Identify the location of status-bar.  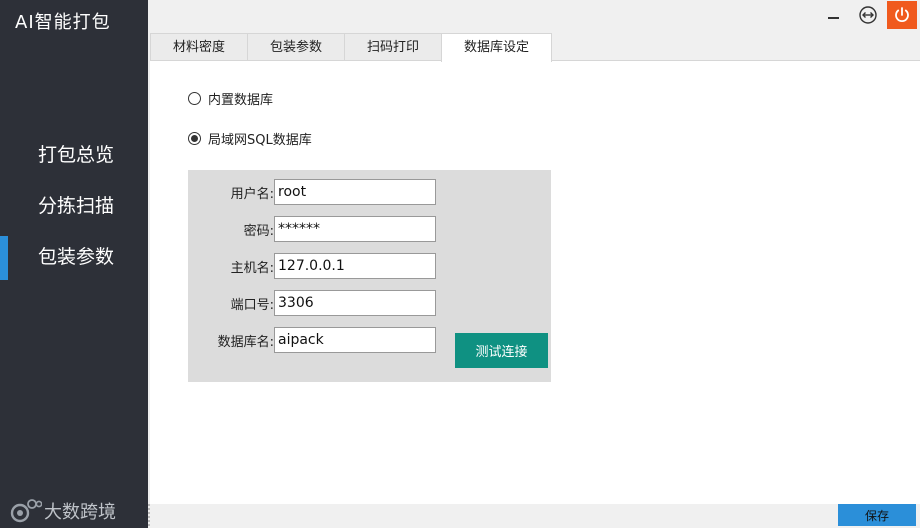
(534, 516).